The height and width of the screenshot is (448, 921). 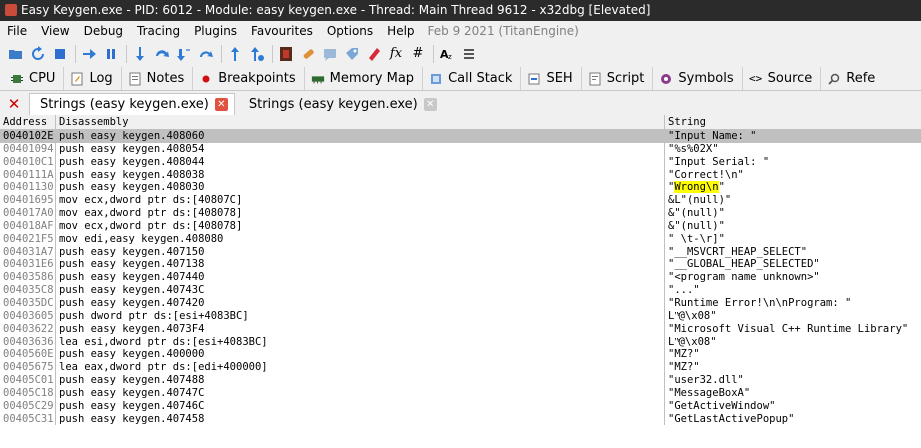 I want to click on font-icon: Az, so click(x=447, y=54).